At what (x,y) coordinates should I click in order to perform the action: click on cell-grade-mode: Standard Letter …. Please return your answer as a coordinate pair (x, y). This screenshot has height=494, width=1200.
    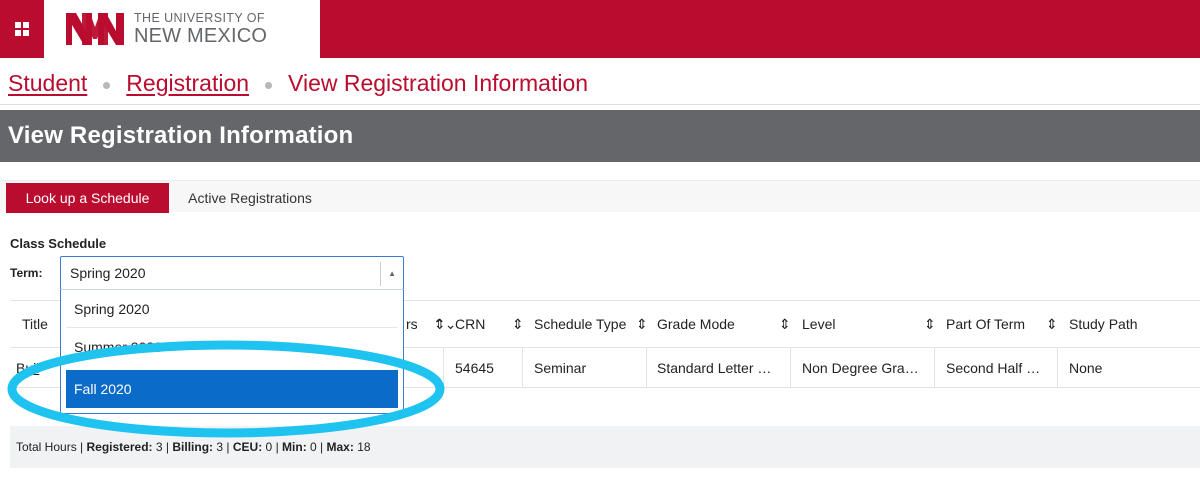
    Looking at the image, I should click on (714, 368).